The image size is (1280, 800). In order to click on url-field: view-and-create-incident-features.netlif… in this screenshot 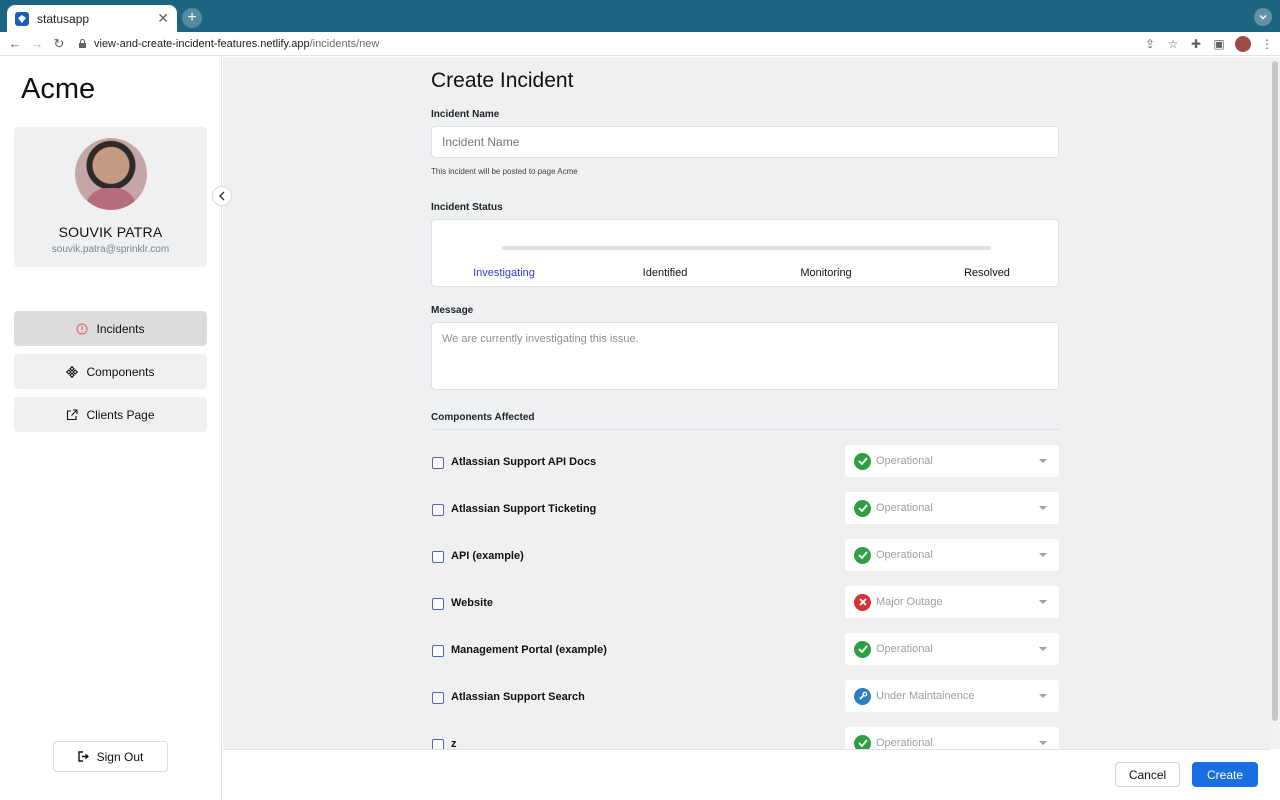, I will do `click(228, 44)`.